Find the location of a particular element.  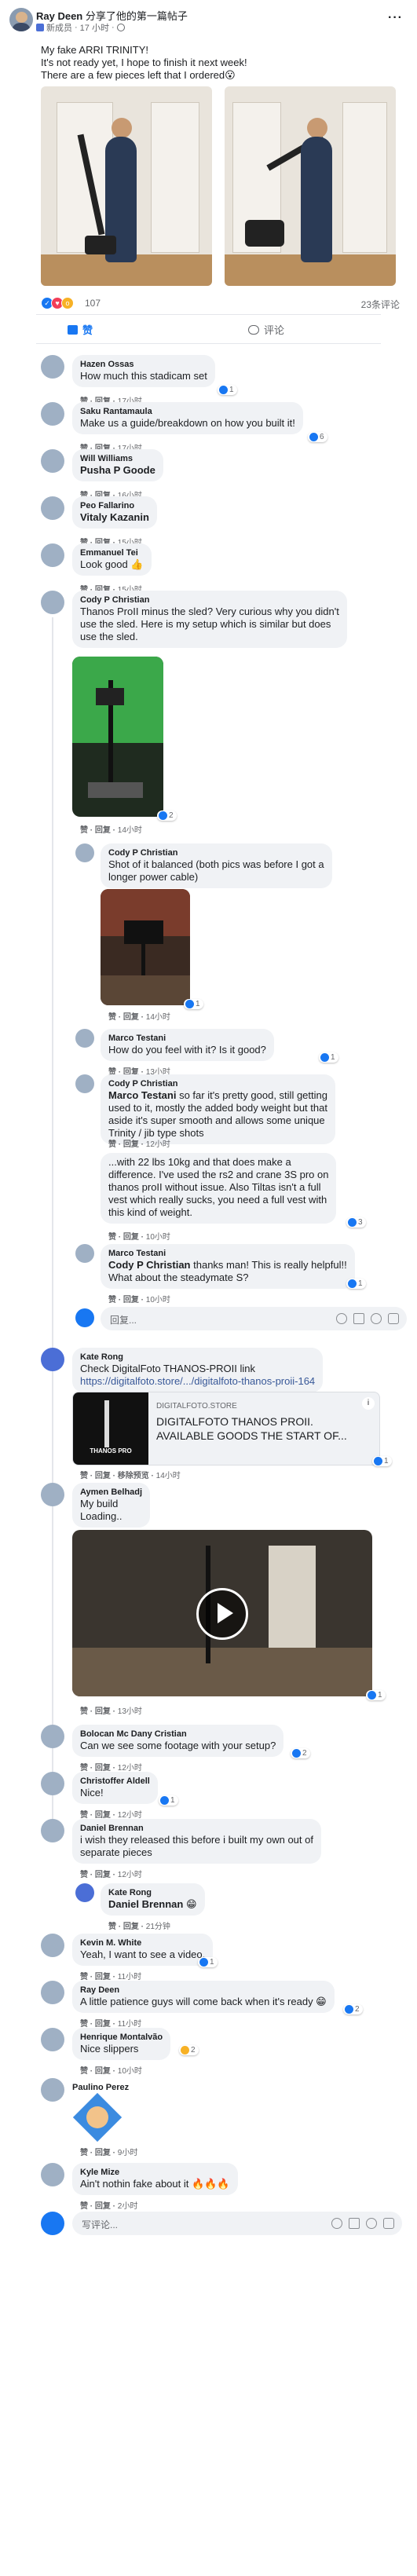

commenter-name: Henrique Montalvão is located at coordinates (122, 2037).